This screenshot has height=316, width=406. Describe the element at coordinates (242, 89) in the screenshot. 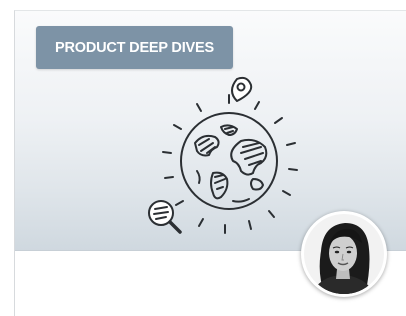

I see `map-pin-icon` at that location.